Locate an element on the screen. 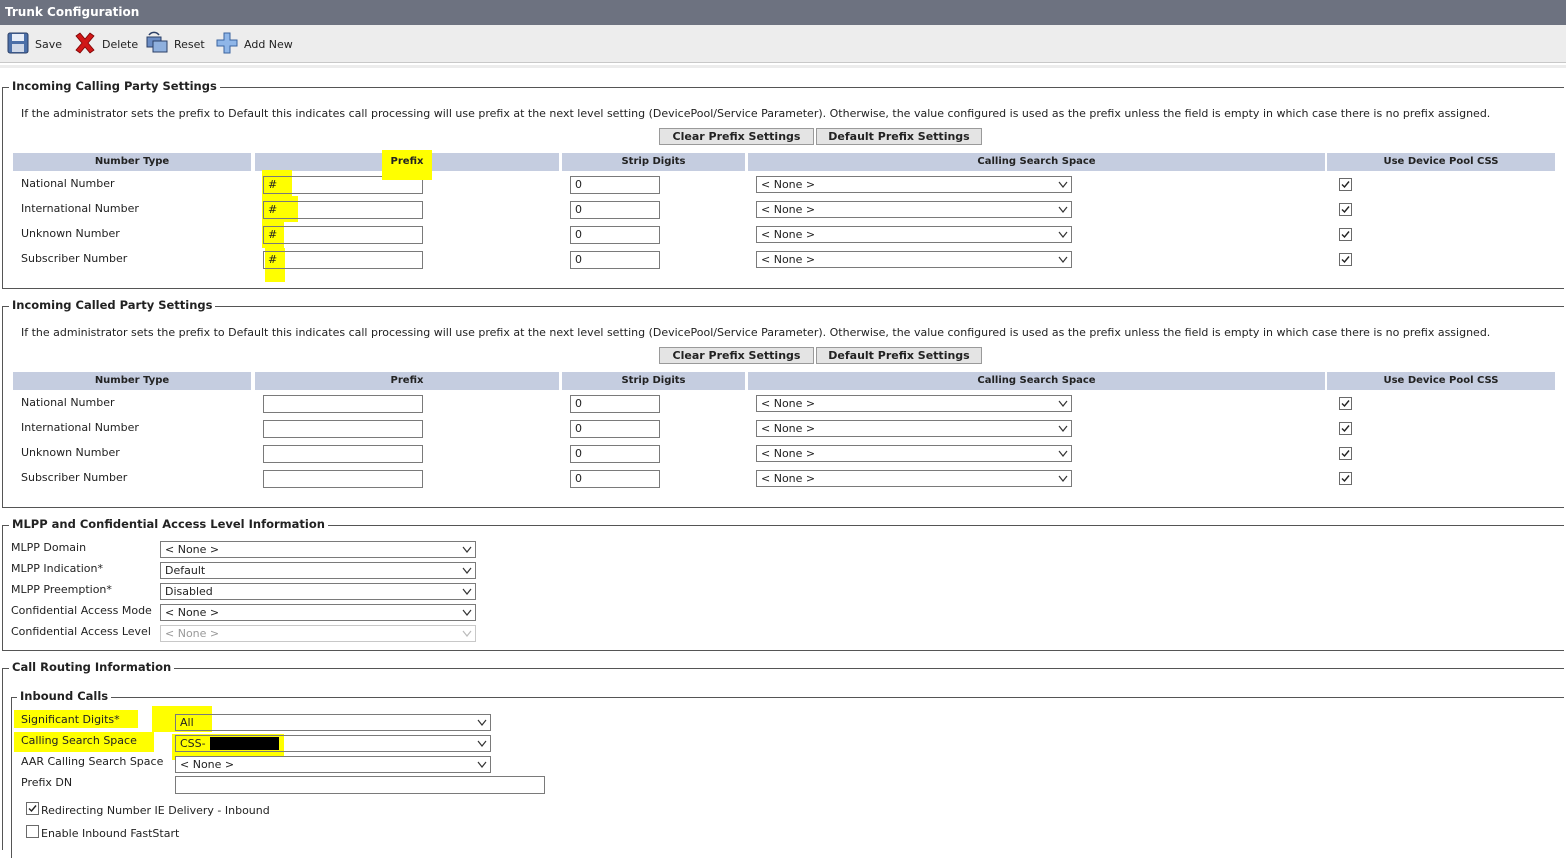  mlpp-indication-select: Default is located at coordinates (318, 570).